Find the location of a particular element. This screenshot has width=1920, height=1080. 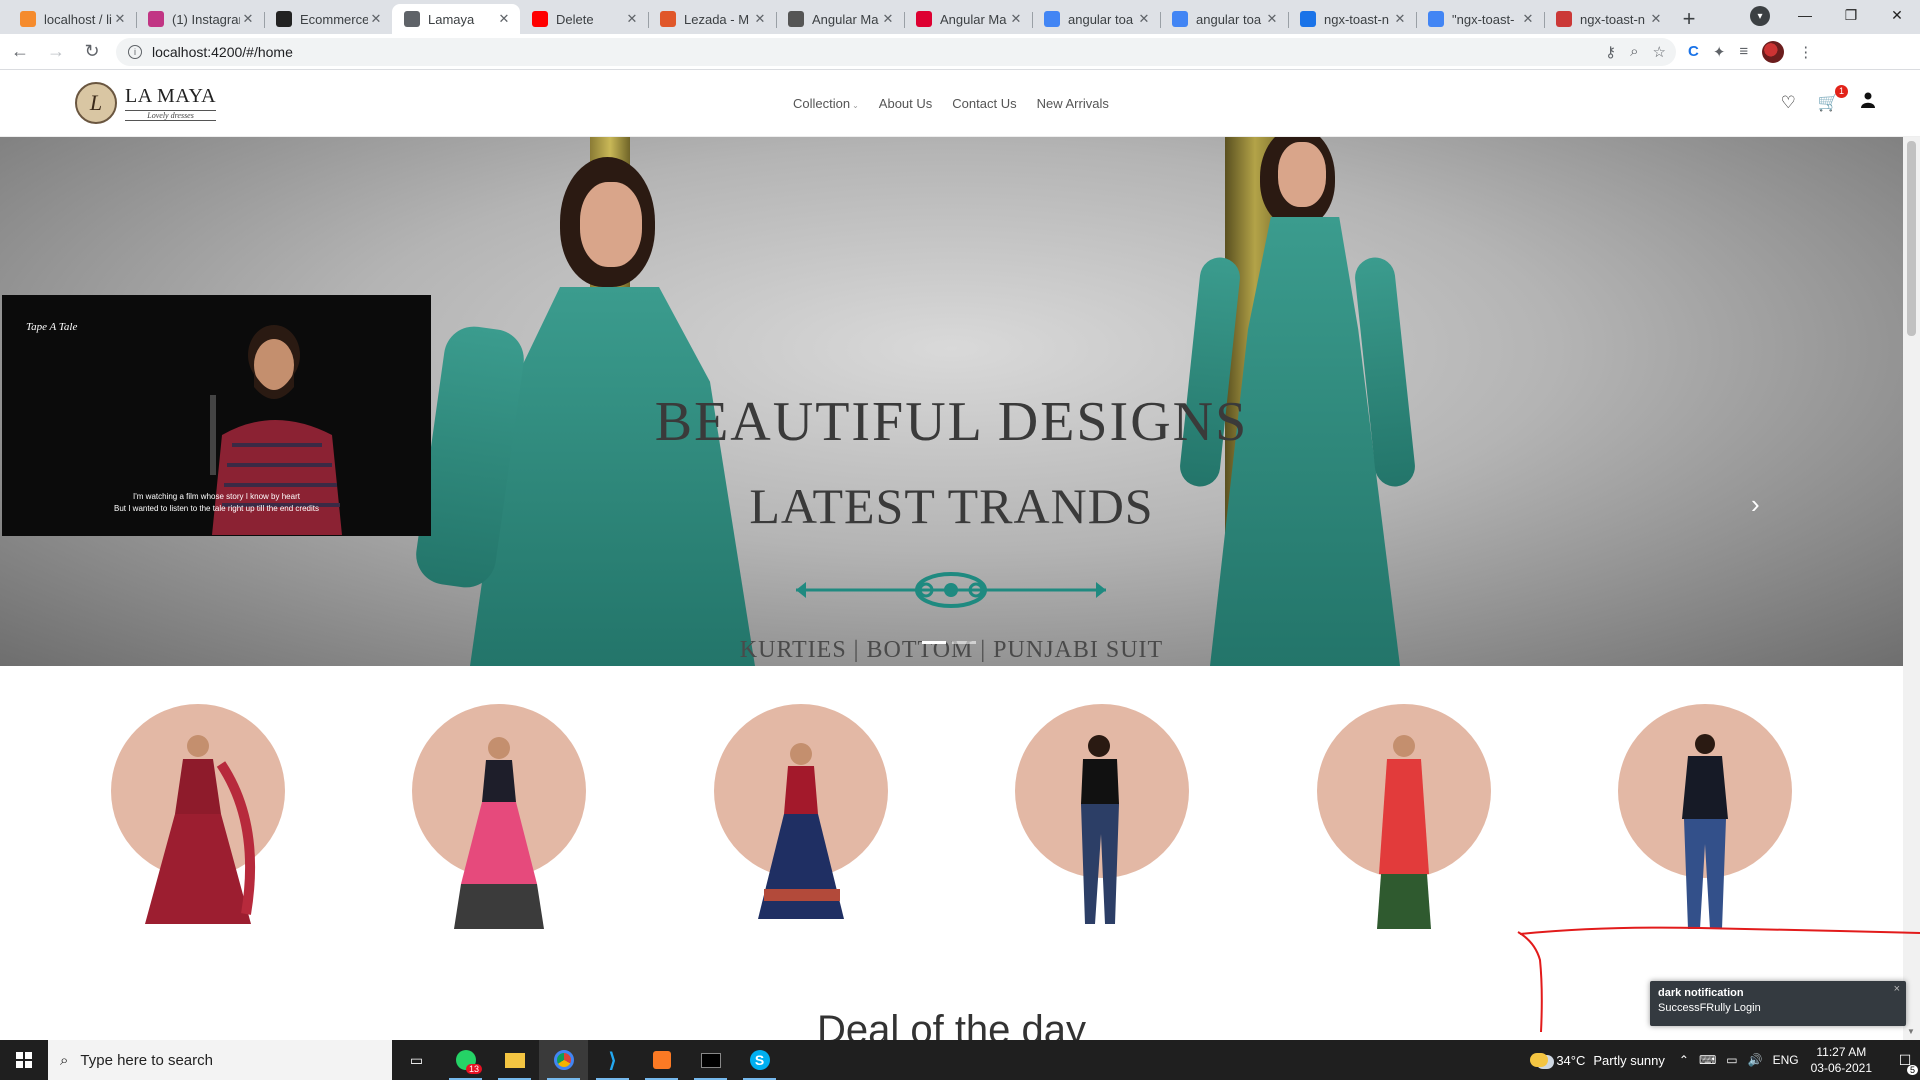

skype-icon: S is located at coordinates (759, 1060).